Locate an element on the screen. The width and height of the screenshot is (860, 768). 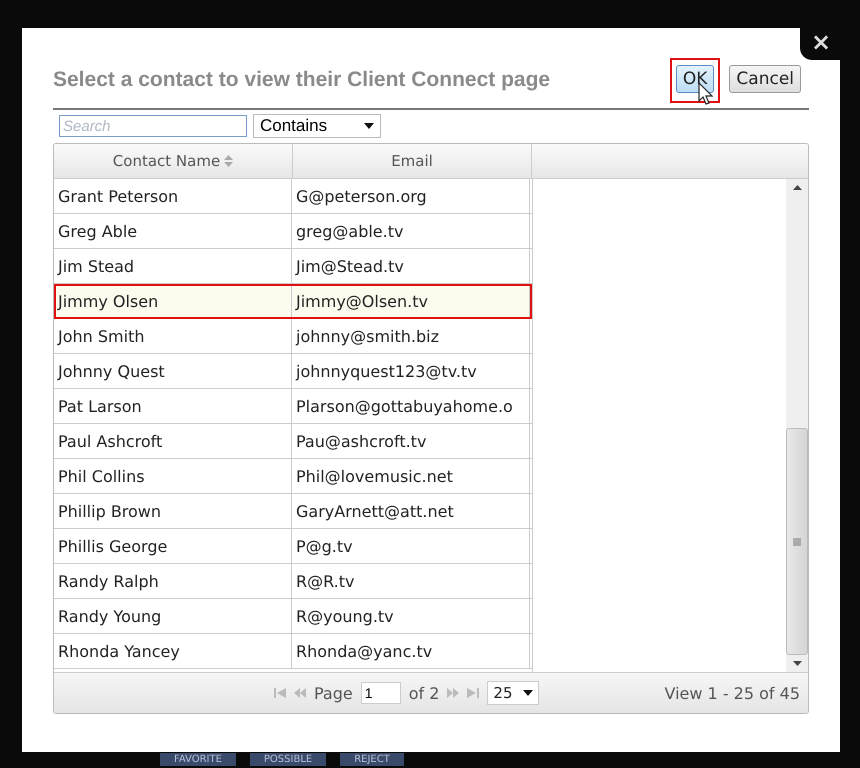
column-header: Contact Name is located at coordinates (173, 161).